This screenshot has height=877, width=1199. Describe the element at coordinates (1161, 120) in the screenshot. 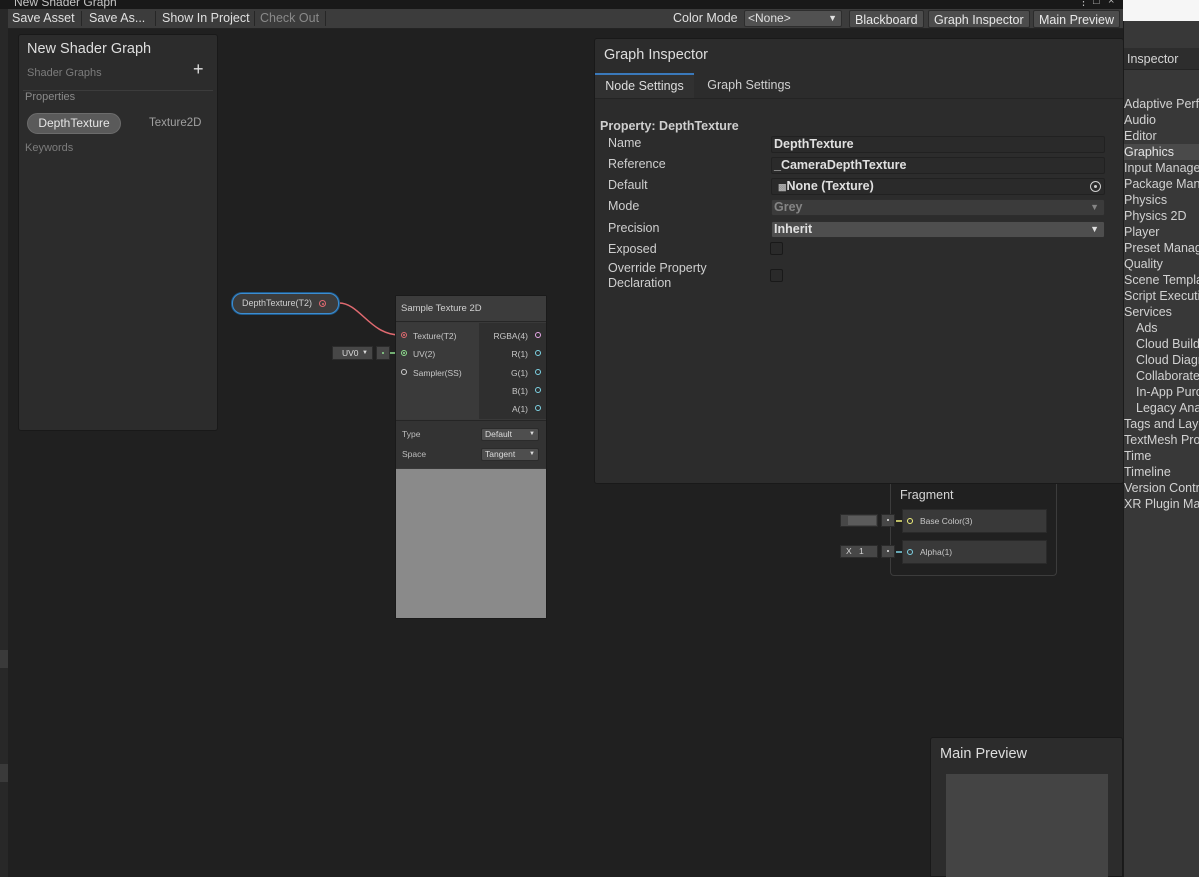

I see `settings-item: Audio` at that location.